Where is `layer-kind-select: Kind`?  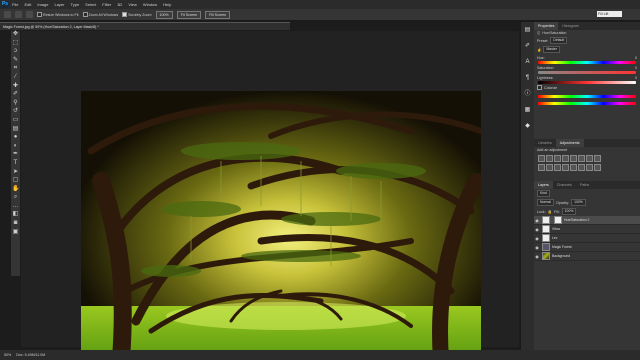
layer-kind-select: Kind is located at coordinates (543, 193).